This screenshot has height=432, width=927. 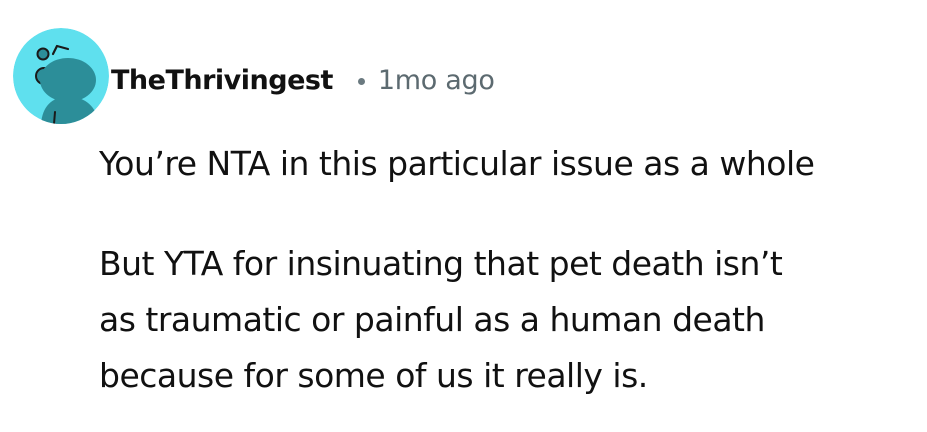 I want to click on comment-header: TheThrivingest 1mo ago, so click(x=303, y=80).